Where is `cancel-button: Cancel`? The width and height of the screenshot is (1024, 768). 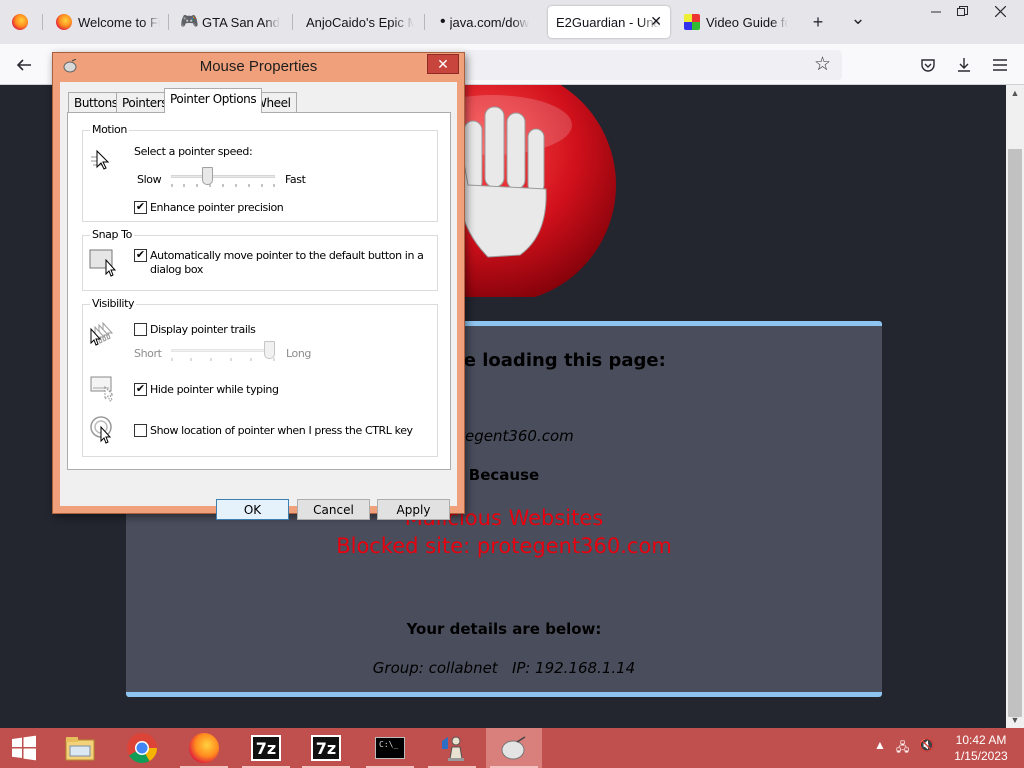 cancel-button: Cancel is located at coordinates (333, 509).